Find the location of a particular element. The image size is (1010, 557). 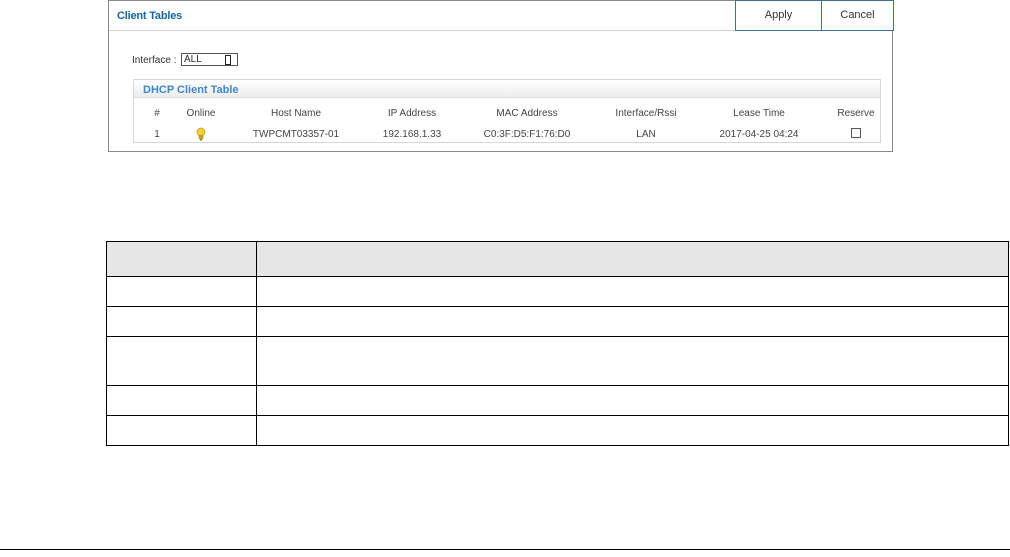

reserve-checkbox is located at coordinates (856, 133).